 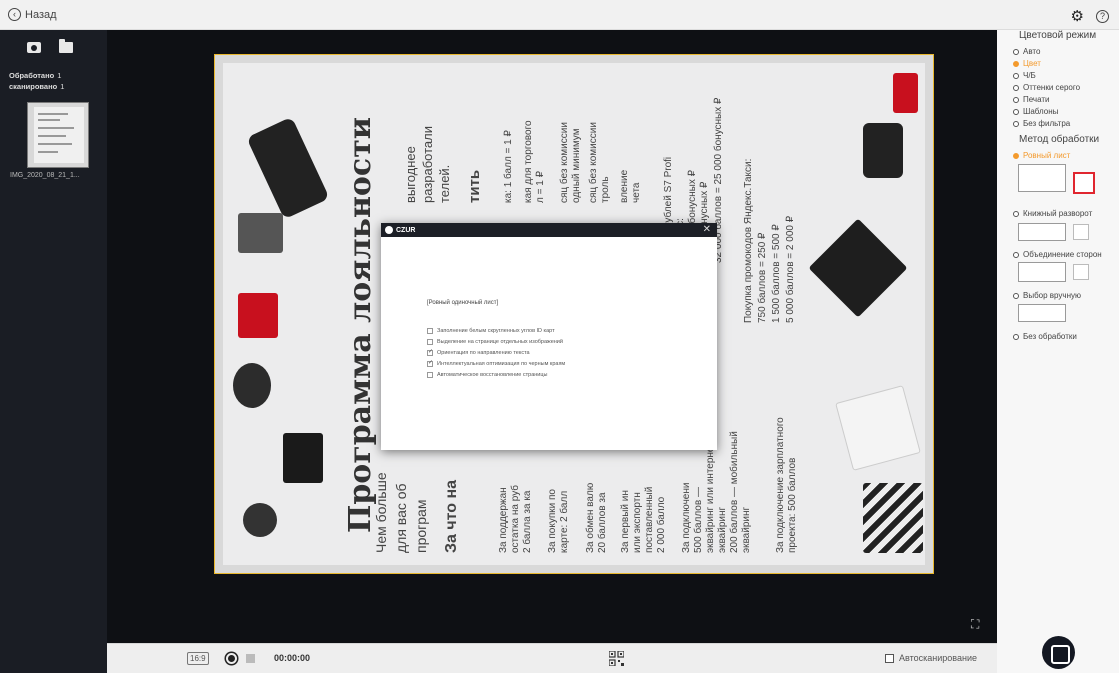 What do you see at coordinates (1047, 155) in the screenshot?
I see `radio-label: Ровный лист` at bounding box center [1047, 155].